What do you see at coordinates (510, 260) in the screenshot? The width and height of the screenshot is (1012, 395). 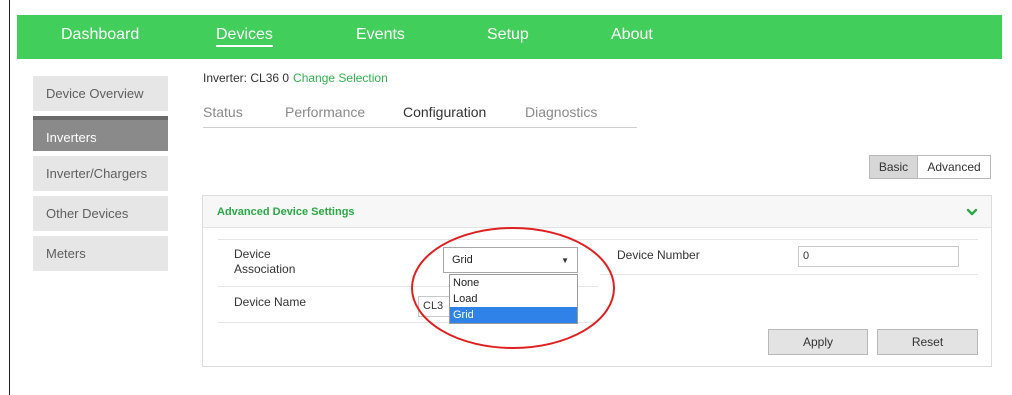 I see `device-association-select: Grid ▼` at bounding box center [510, 260].